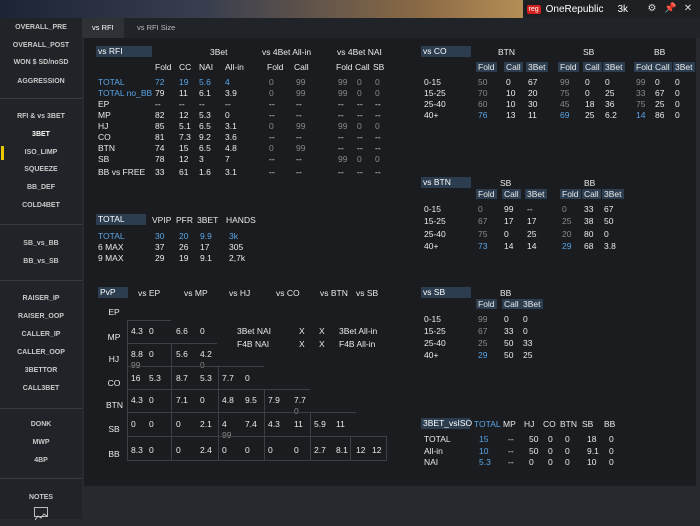 The width and height of the screenshot is (700, 526). I want to click on rfi-col-header: Fold, so click(275, 67).